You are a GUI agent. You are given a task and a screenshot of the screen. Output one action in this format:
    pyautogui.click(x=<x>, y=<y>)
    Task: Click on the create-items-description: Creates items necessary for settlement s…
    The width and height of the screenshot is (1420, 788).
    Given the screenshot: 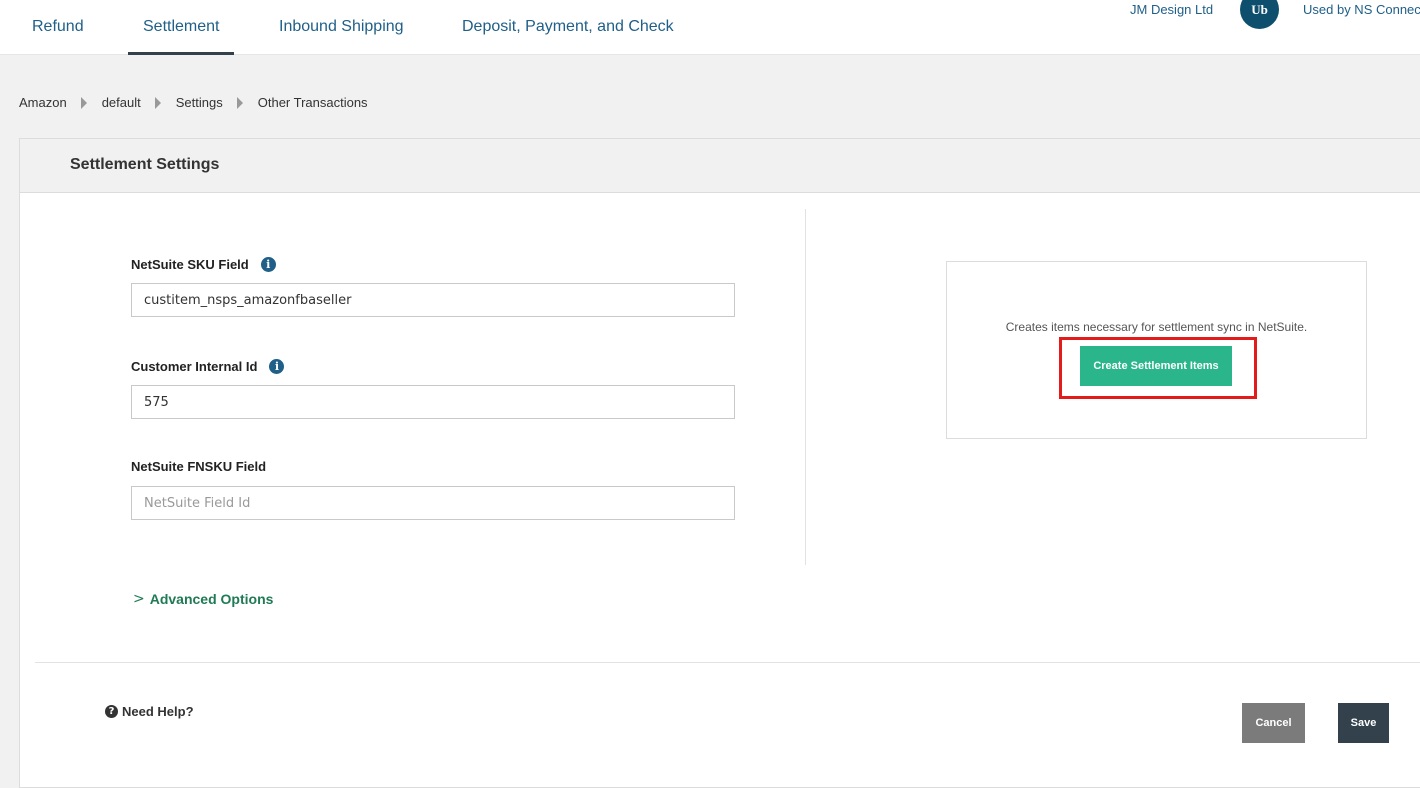 What is the action you would take?
    pyautogui.click(x=1156, y=327)
    